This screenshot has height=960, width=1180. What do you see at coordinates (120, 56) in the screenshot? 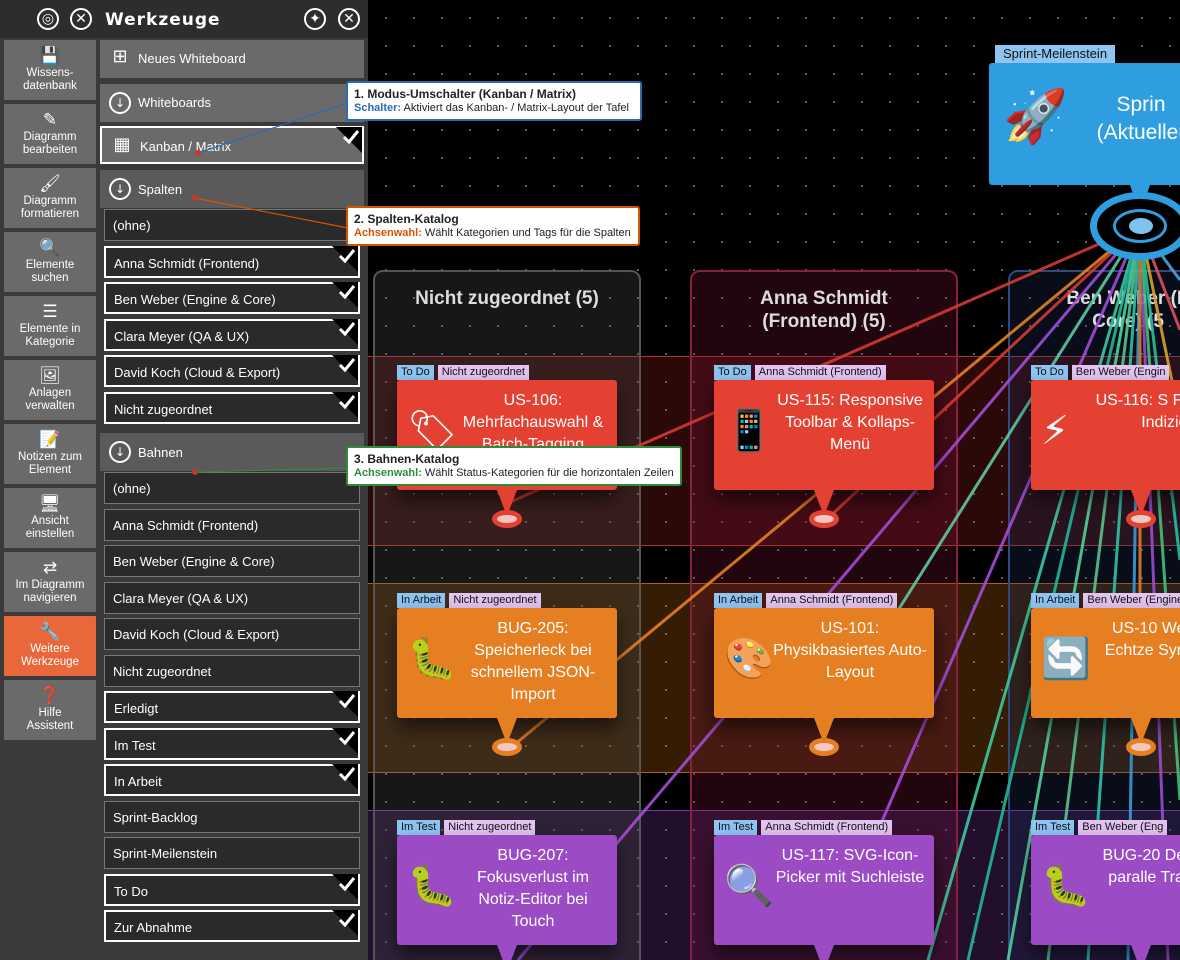
I see `grid-add-icon: ⊞` at bounding box center [120, 56].